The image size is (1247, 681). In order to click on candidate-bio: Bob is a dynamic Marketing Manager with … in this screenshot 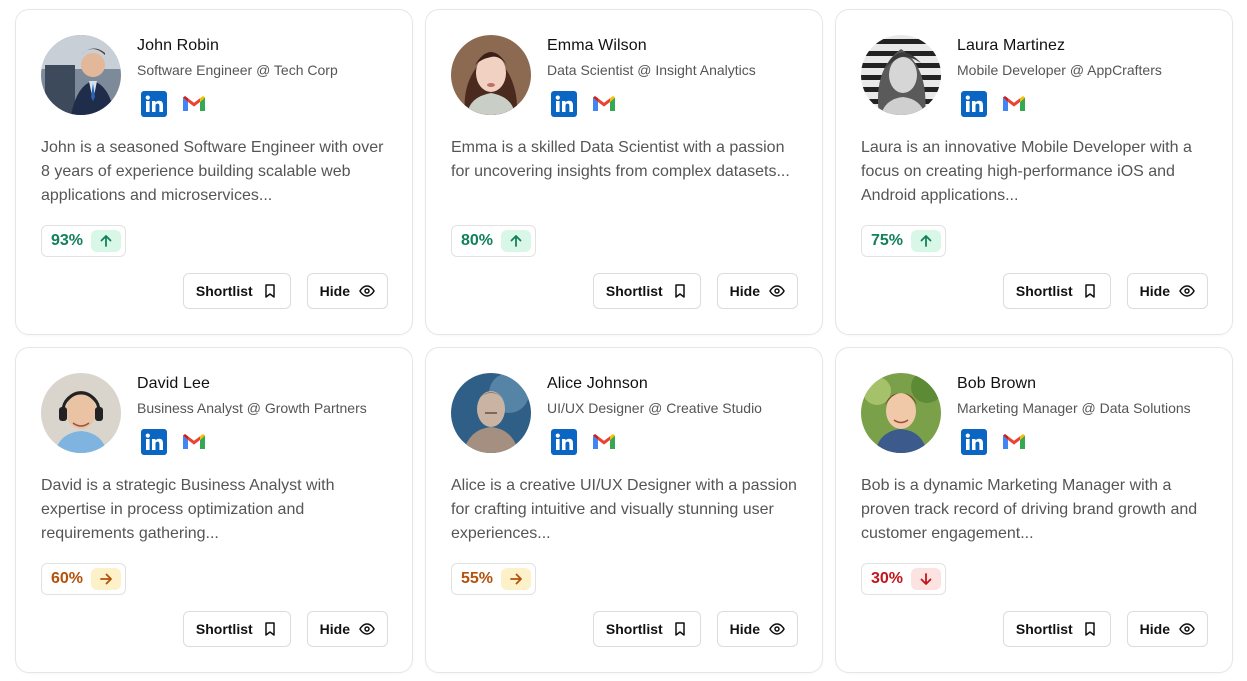, I will do `click(1029, 509)`.